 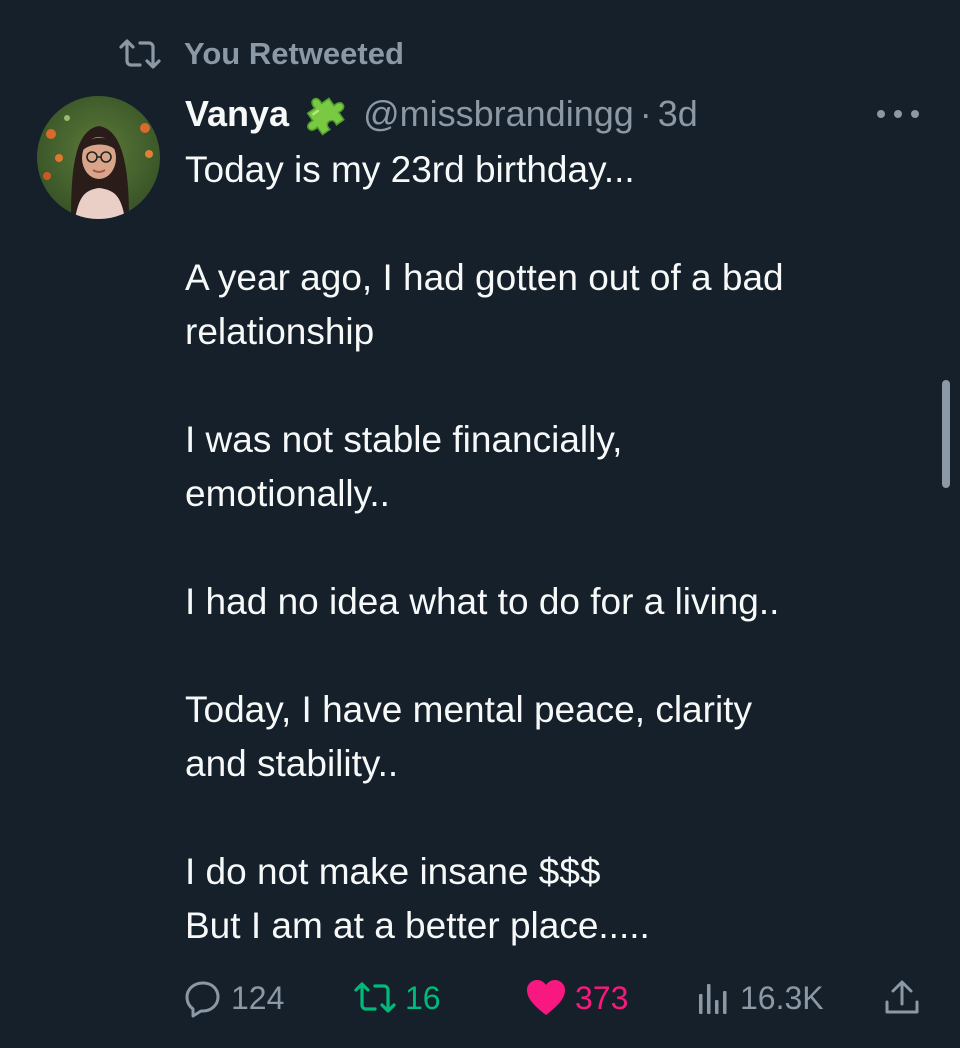 I want to click on reply-count: 124, so click(x=258, y=997).